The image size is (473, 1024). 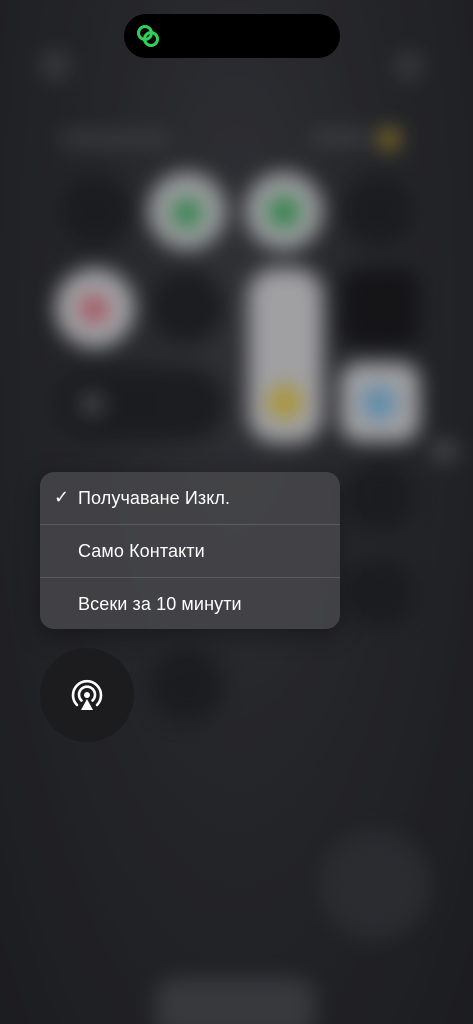 What do you see at coordinates (160, 603) in the screenshot?
I see `menu-item-label: Всеки за 10 минути` at bounding box center [160, 603].